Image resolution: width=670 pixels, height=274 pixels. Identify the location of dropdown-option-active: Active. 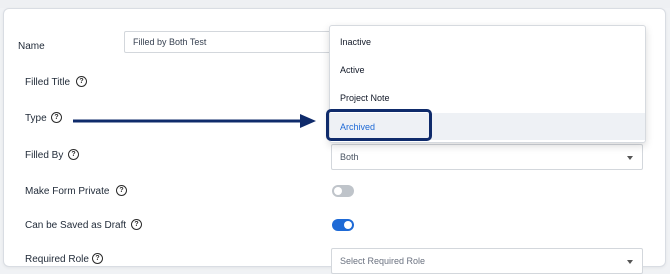
(487, 69).